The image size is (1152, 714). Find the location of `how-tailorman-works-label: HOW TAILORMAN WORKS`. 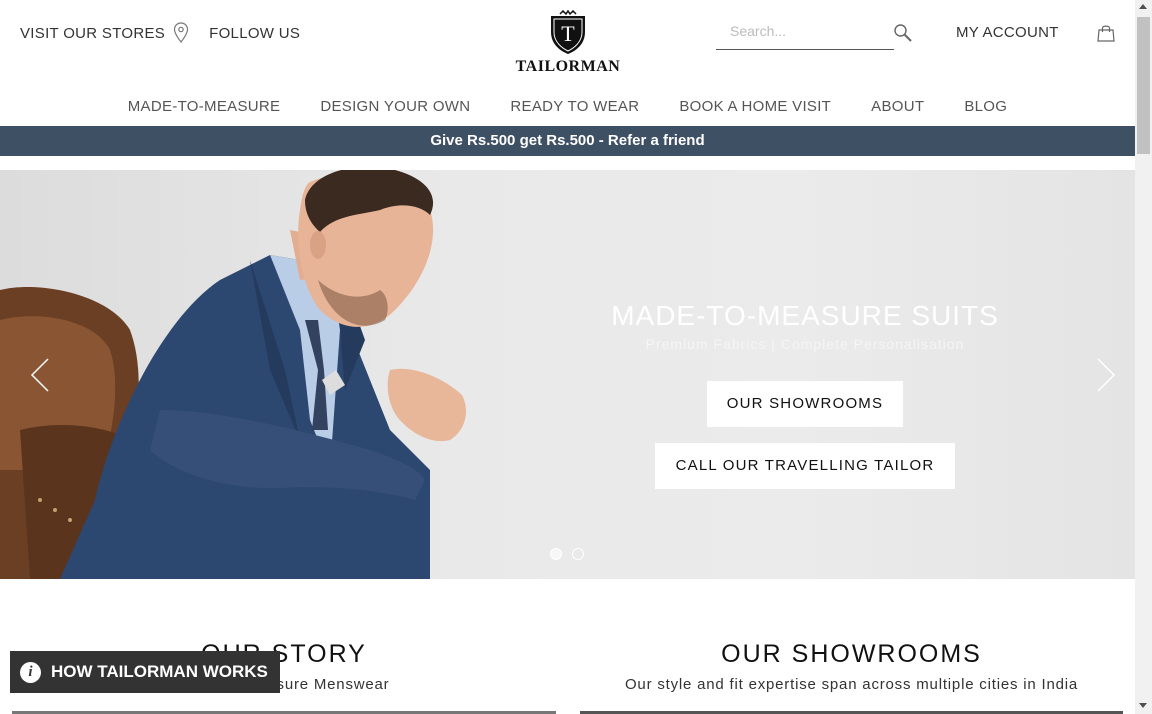

how-tailorman-works-label: HOW TAILORMAN WORKS is located at coordinates (159, 671).